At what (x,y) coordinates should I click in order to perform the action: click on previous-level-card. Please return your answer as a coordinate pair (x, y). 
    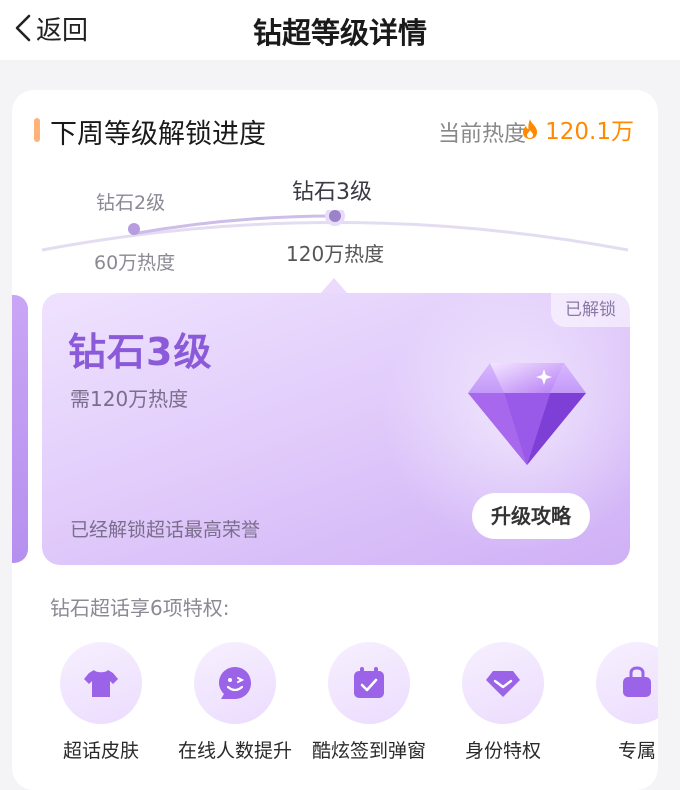
    Looking at the image, I should click on (20, 429).